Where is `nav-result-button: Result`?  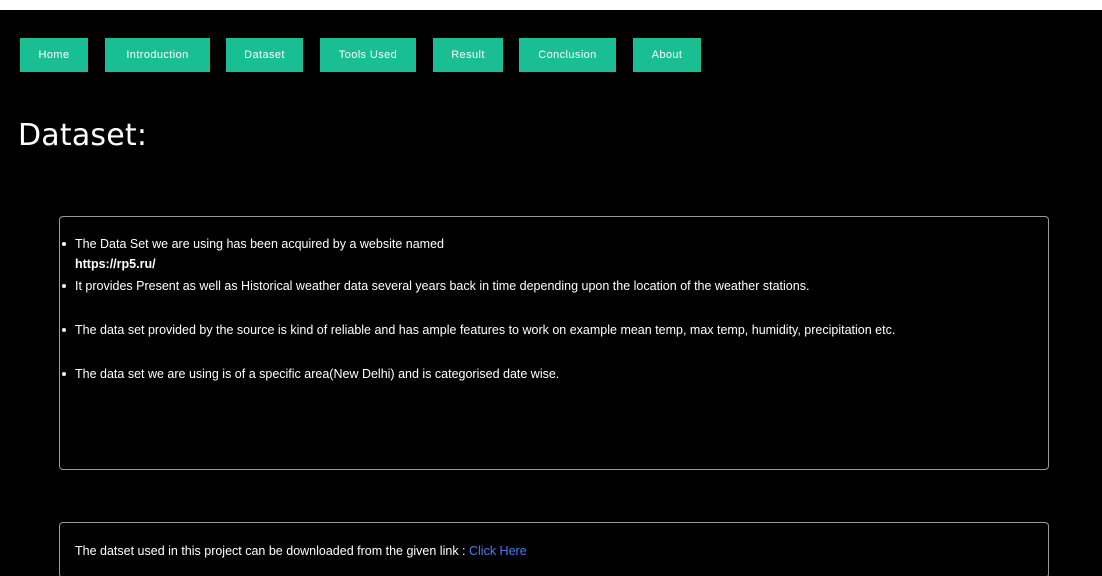 nav-result-button: Result is located at coordinates (468, 55).